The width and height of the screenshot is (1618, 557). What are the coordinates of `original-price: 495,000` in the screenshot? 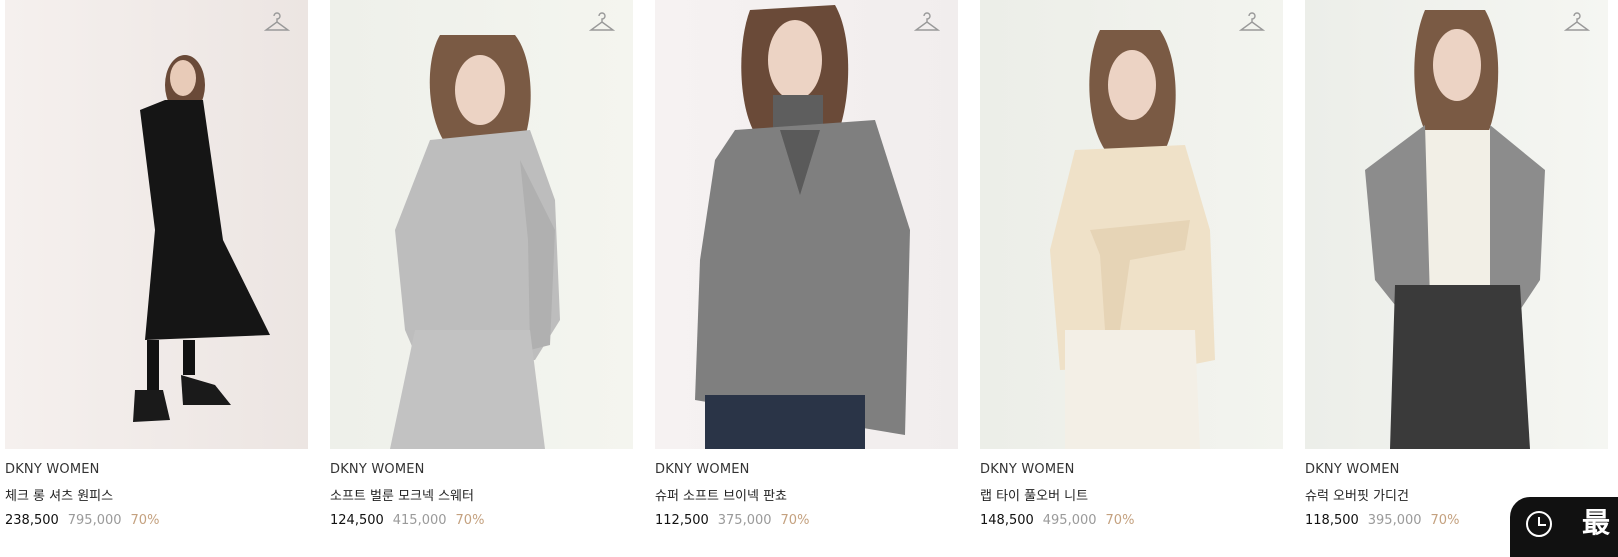 It's located at (1069, 520).